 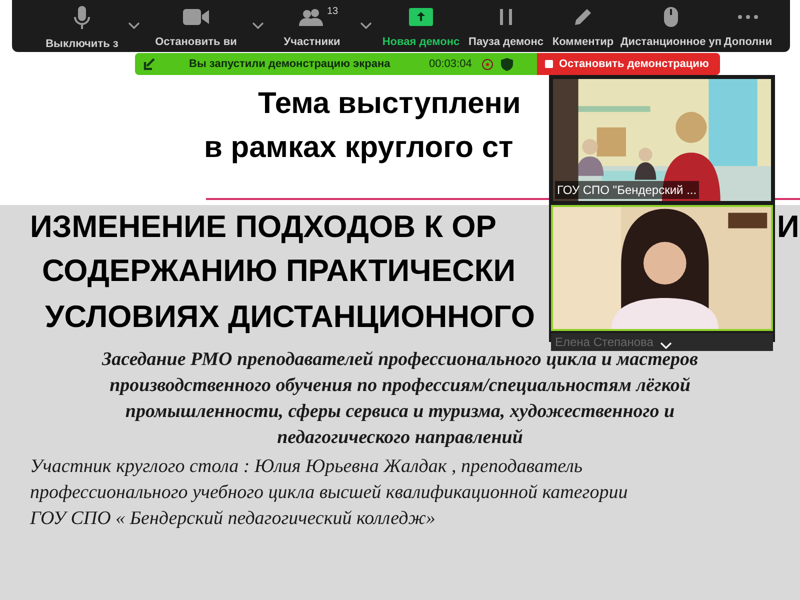 I want to click on slide-subtitle: промышленности, сферы сервиса и туризма, художественного и, so click(x=400, y=412).